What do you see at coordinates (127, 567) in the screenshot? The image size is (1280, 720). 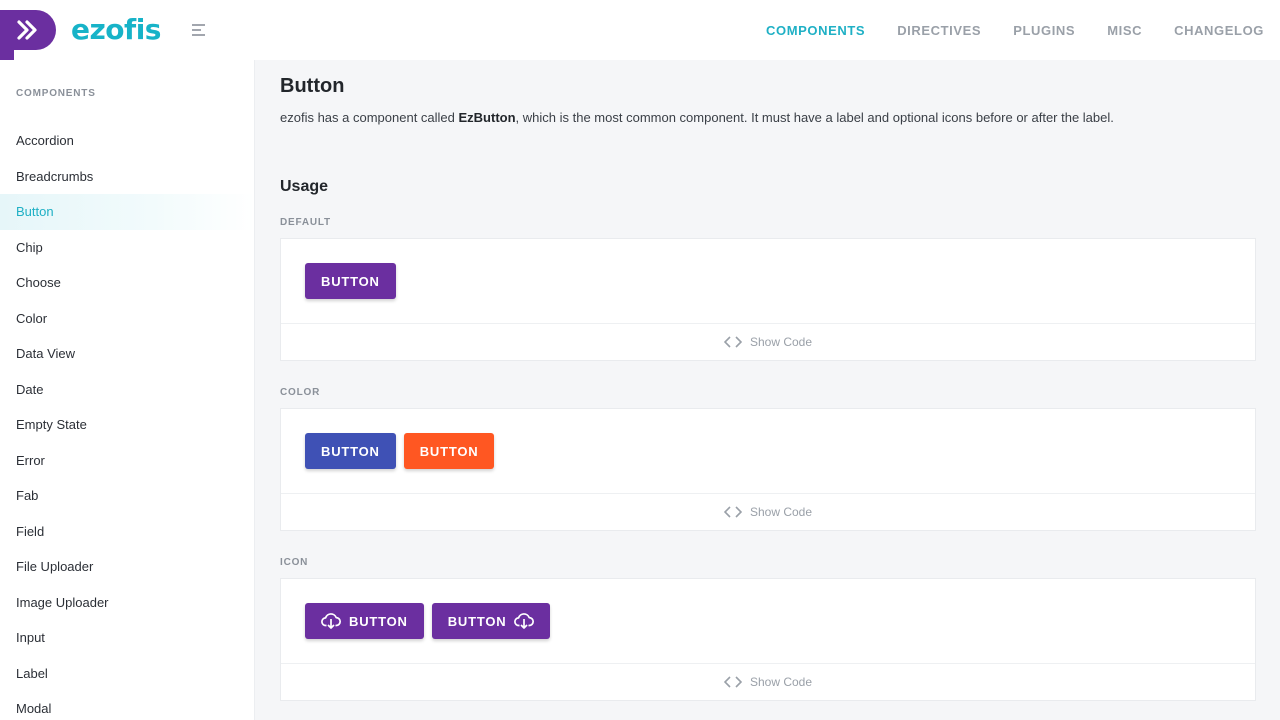 I see `sidebar-item-file-uploader: File Uploader` at bounding box center [127, 567].